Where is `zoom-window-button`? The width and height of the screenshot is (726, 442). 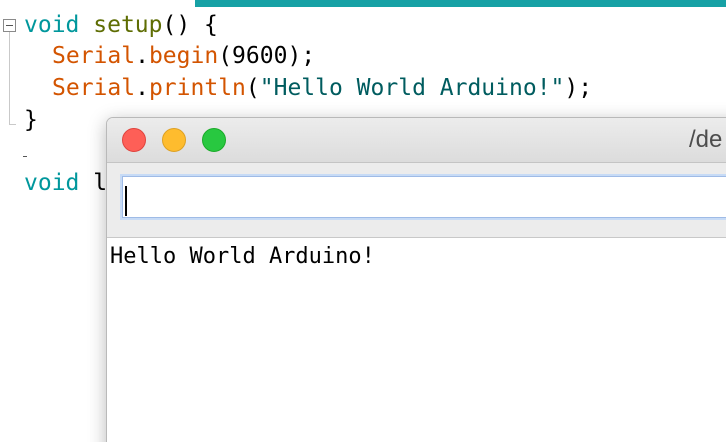 zoom-window-button is located at coordinates (214, 140).